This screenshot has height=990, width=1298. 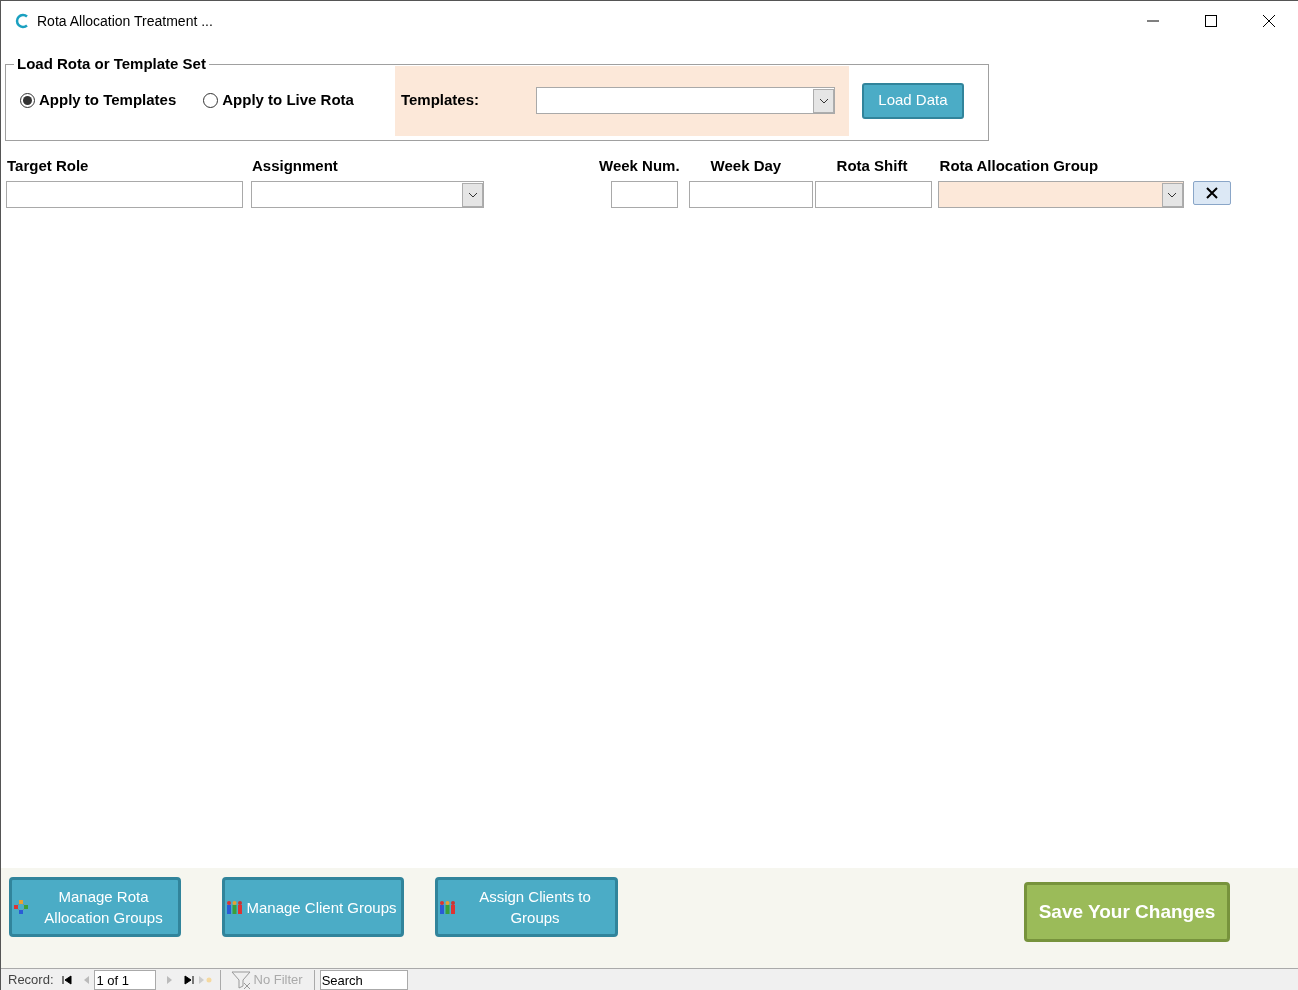 What do you see at coordinates (1269, 21) in the screenshot?
I see `close-icon` at bounding box center [1269, 21].